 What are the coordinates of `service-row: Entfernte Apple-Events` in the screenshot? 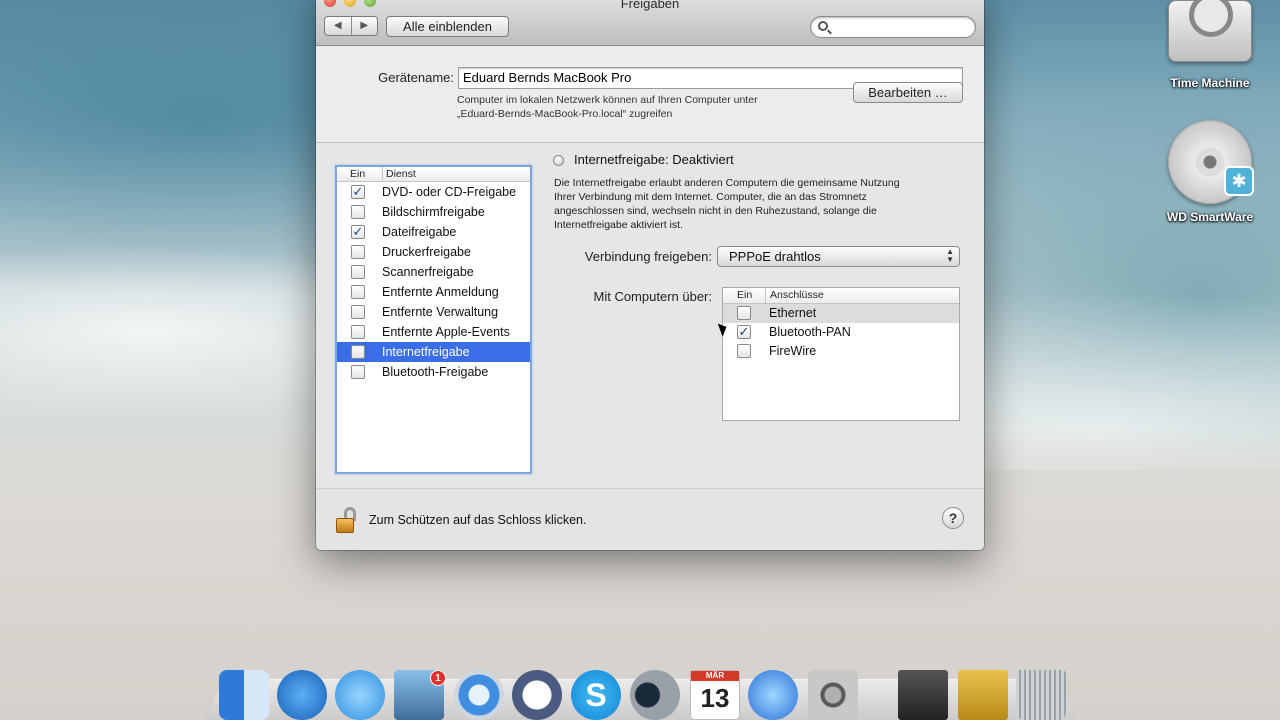 It's located at (433, 332).